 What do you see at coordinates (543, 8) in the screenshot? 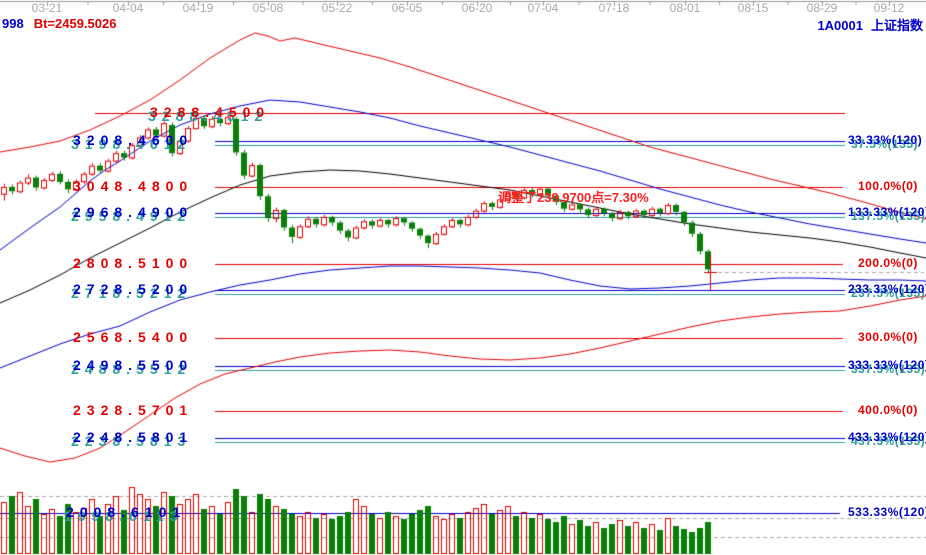
I see `date-label: 07-04` at bounding box center [543, 8].